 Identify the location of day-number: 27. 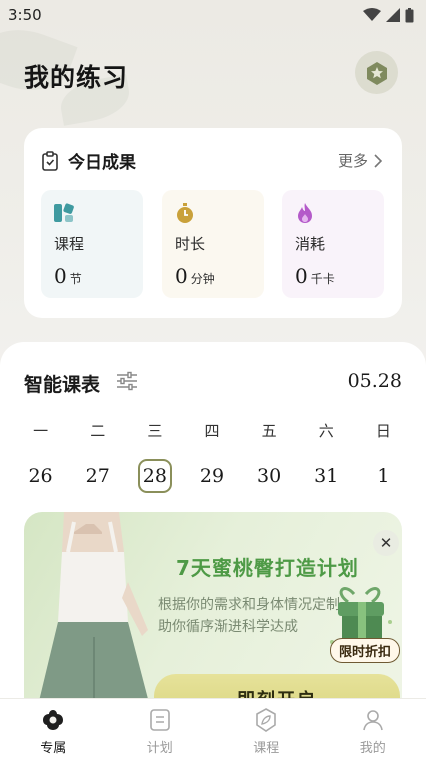
(97, 476).